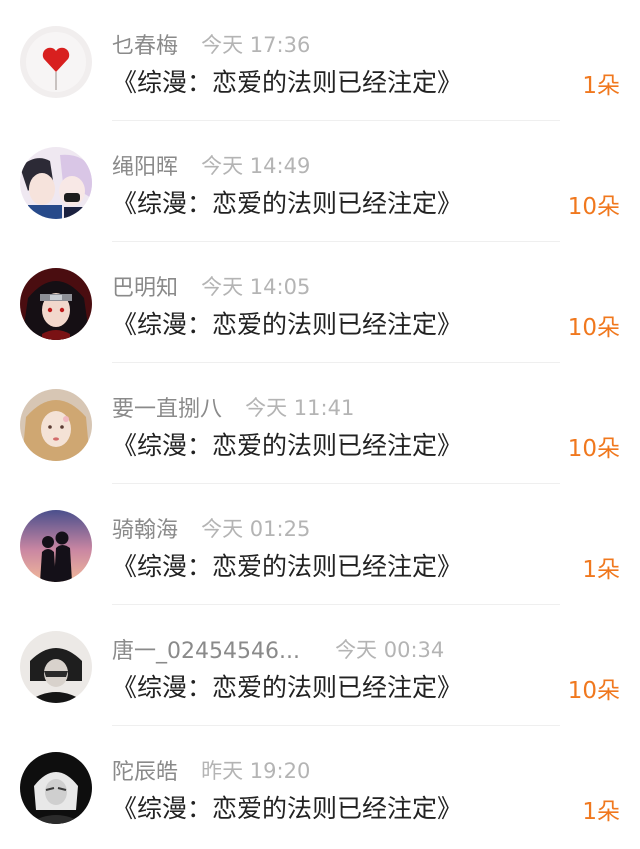 This screenshot has height=849, width=640. Describe the element at coordinates (256, 529) in the screenshot. I see `timestamp: 今天 01:25` at that location.